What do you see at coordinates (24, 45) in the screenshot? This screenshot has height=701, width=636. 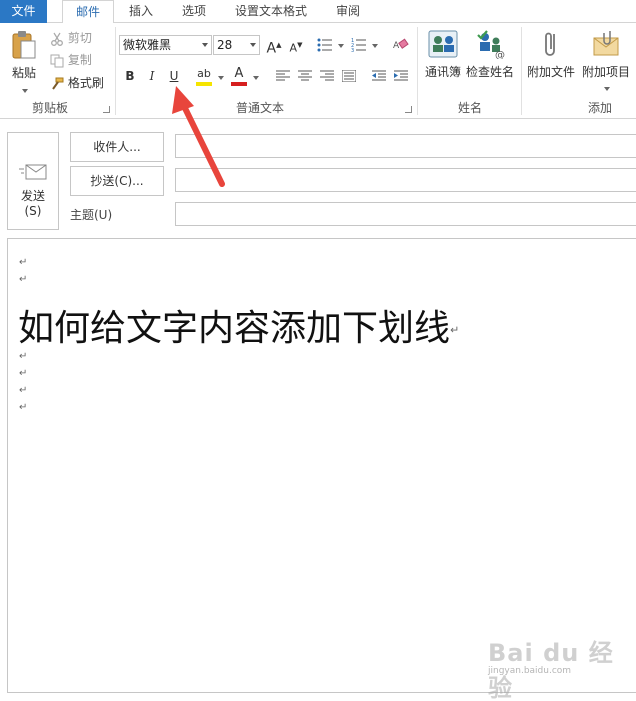 I see `paste-icon` at bounding box center [24, 45].